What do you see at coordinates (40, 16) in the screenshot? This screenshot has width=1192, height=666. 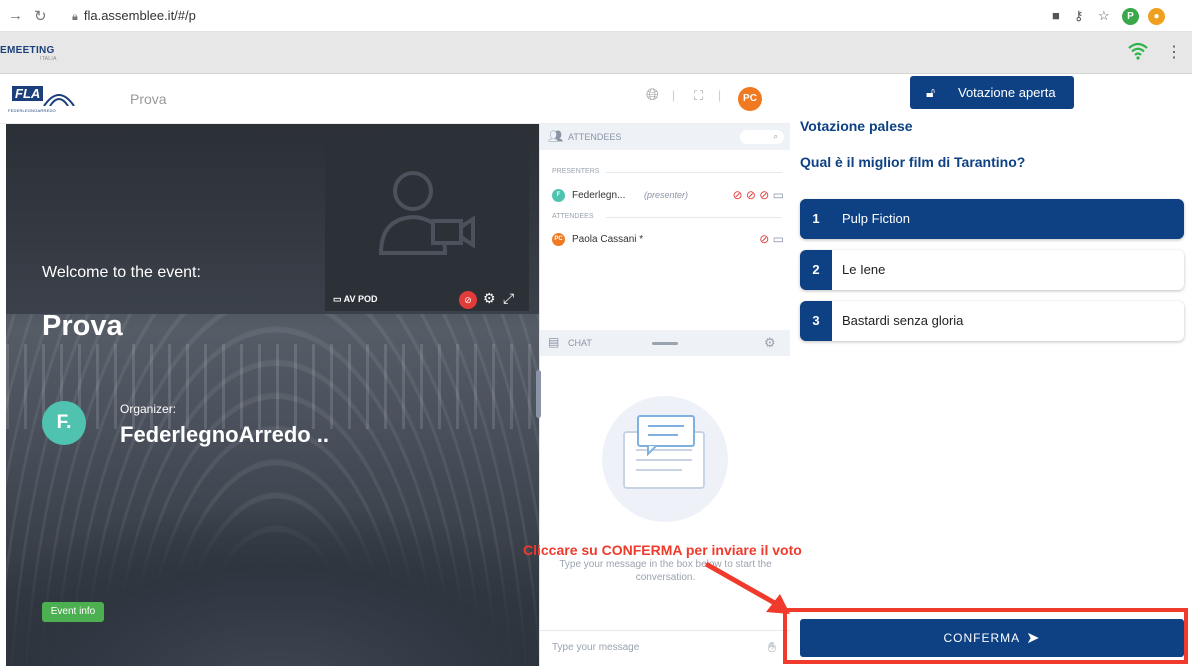 I see `reload-icon: ↻` at bounding box center [40, 16].